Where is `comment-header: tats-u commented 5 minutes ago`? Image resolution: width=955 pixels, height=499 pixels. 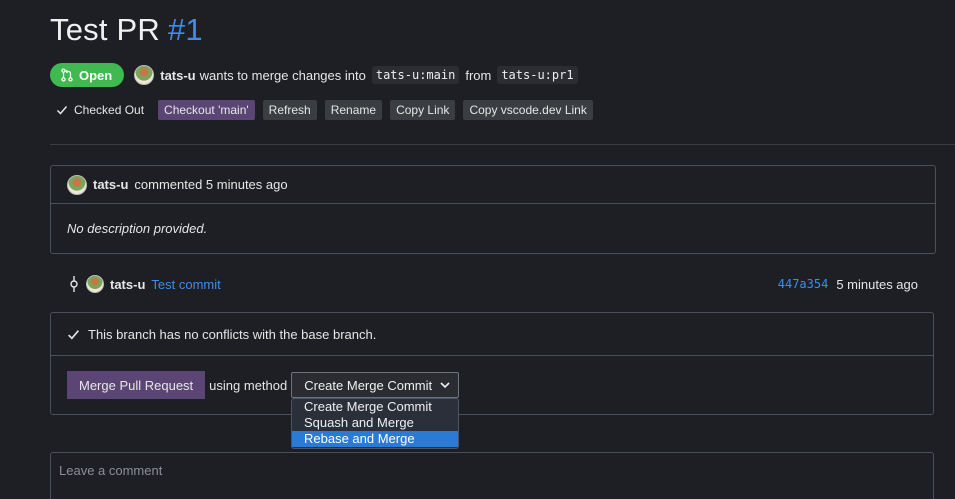
comment-header: tats-u commented 5 minutes ago is located at coordinates (493, 185).